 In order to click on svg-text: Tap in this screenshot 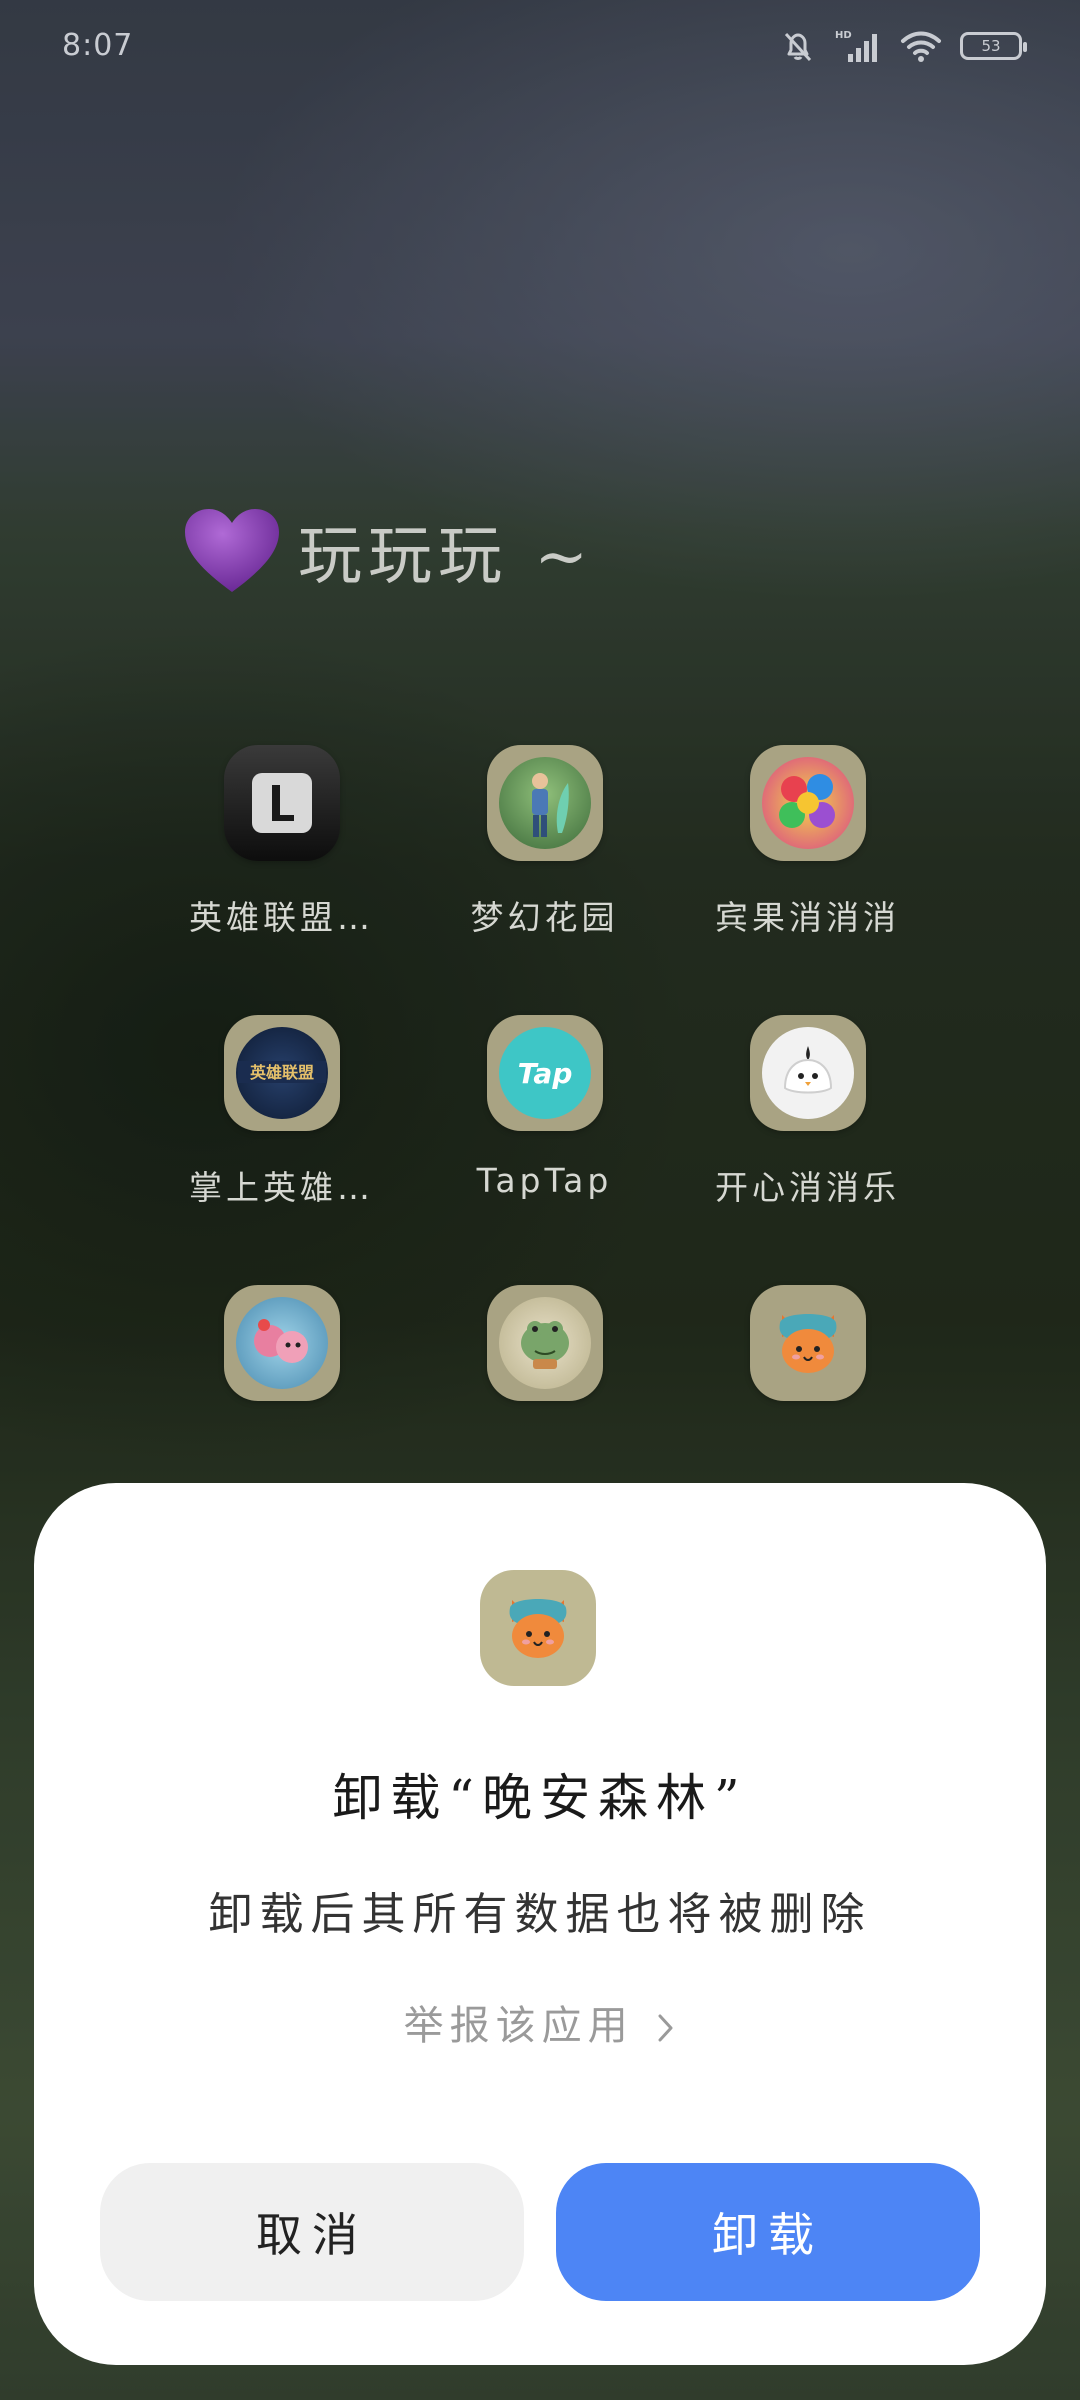, I will do `click(544, 1073)`.